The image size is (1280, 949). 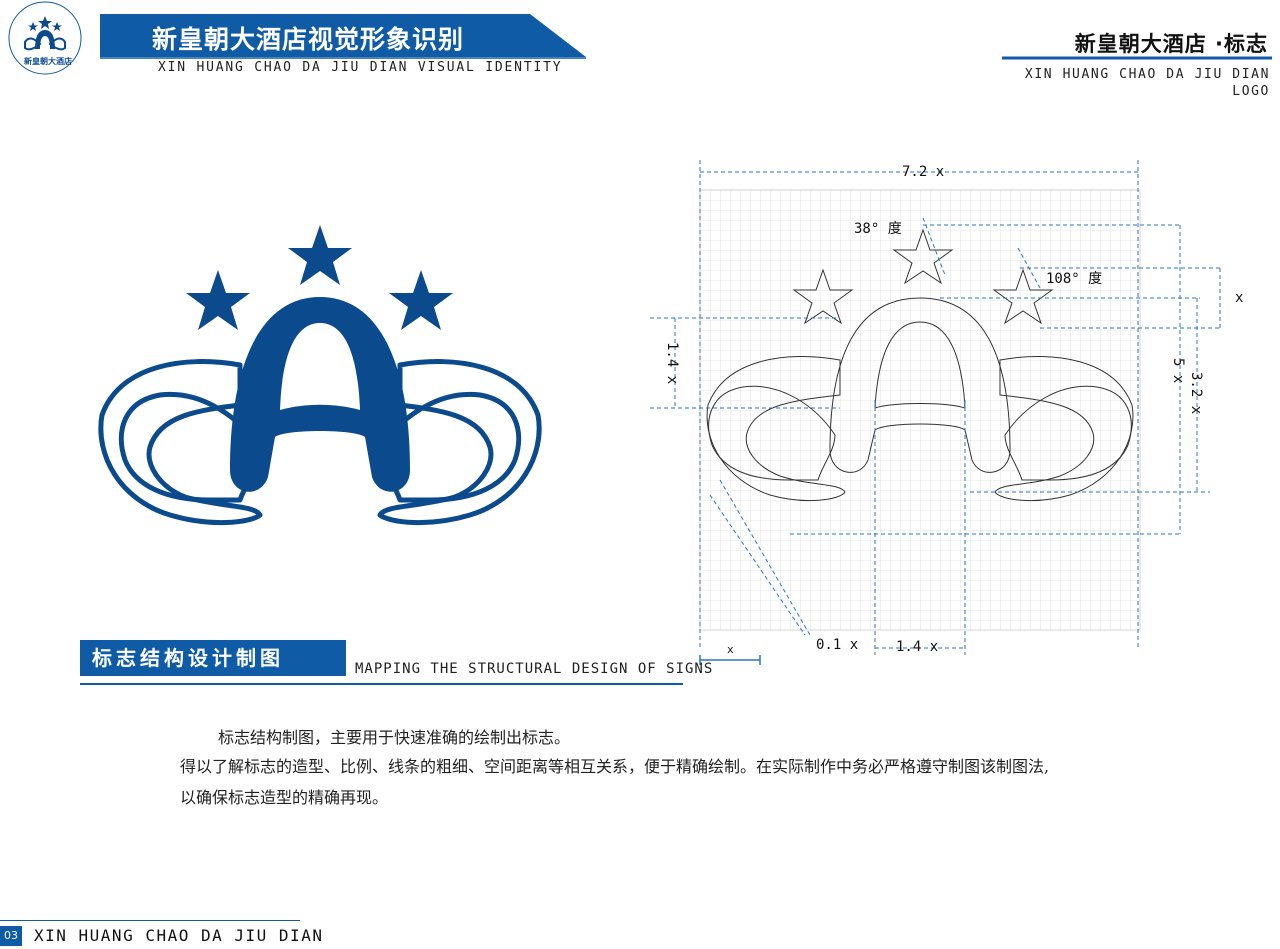 What do you see at coordinates (421, 300) in the screenshot?
I see `logo-star-right` at bounding box center [421, 300].